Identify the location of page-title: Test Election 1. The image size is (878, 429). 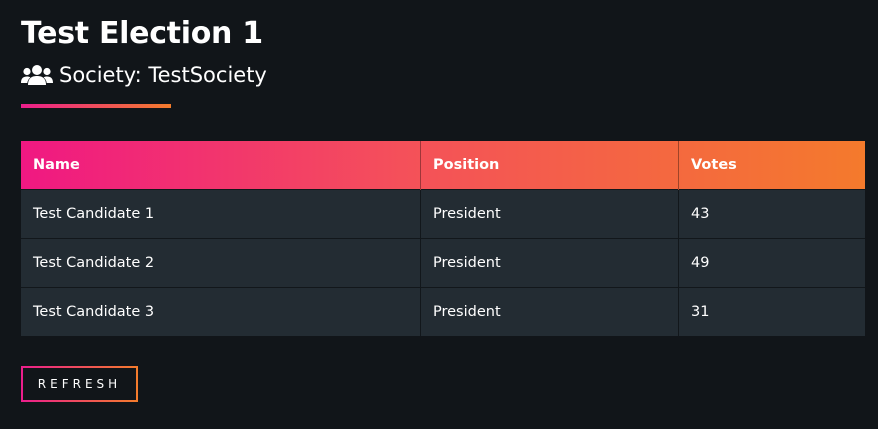
(142, 33).